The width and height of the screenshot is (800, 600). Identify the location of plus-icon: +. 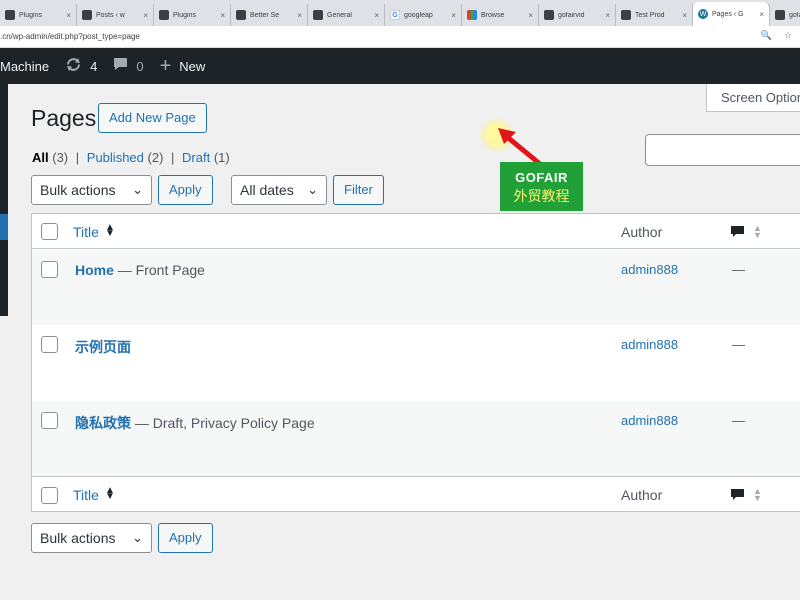
(165, 65).